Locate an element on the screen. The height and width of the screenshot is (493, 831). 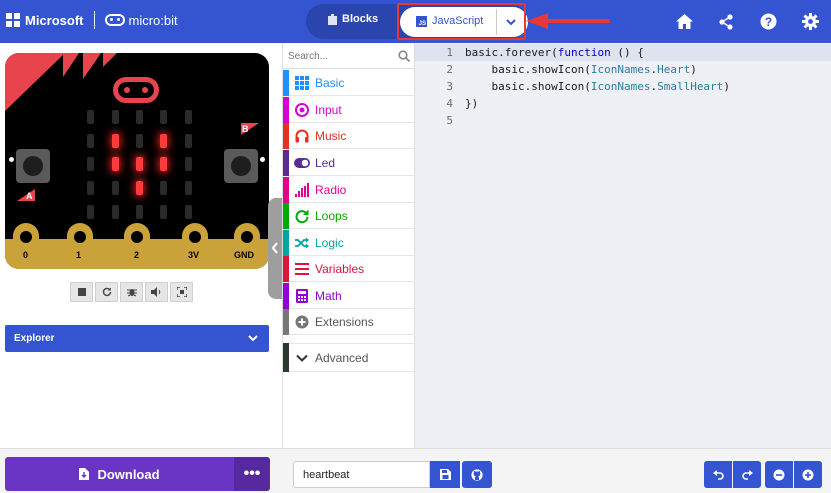
microbit-logo-touch is located at coordinates (136, 90).